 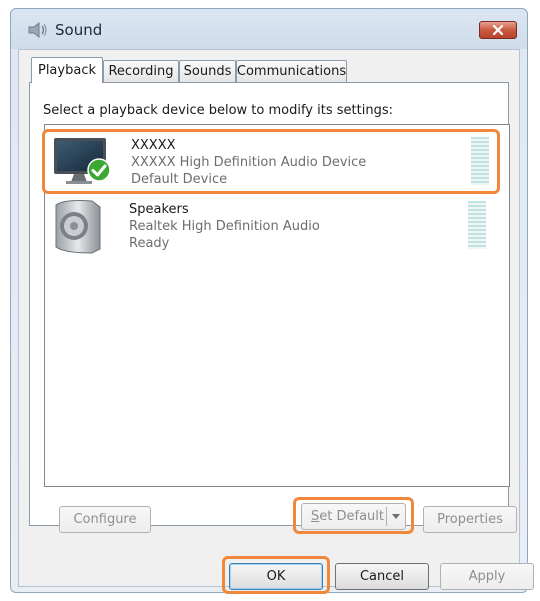 What do you see at coordinates (470, 519) in the screenshot?
I see `properties-button: Properties` at bounding box center [470, 519].